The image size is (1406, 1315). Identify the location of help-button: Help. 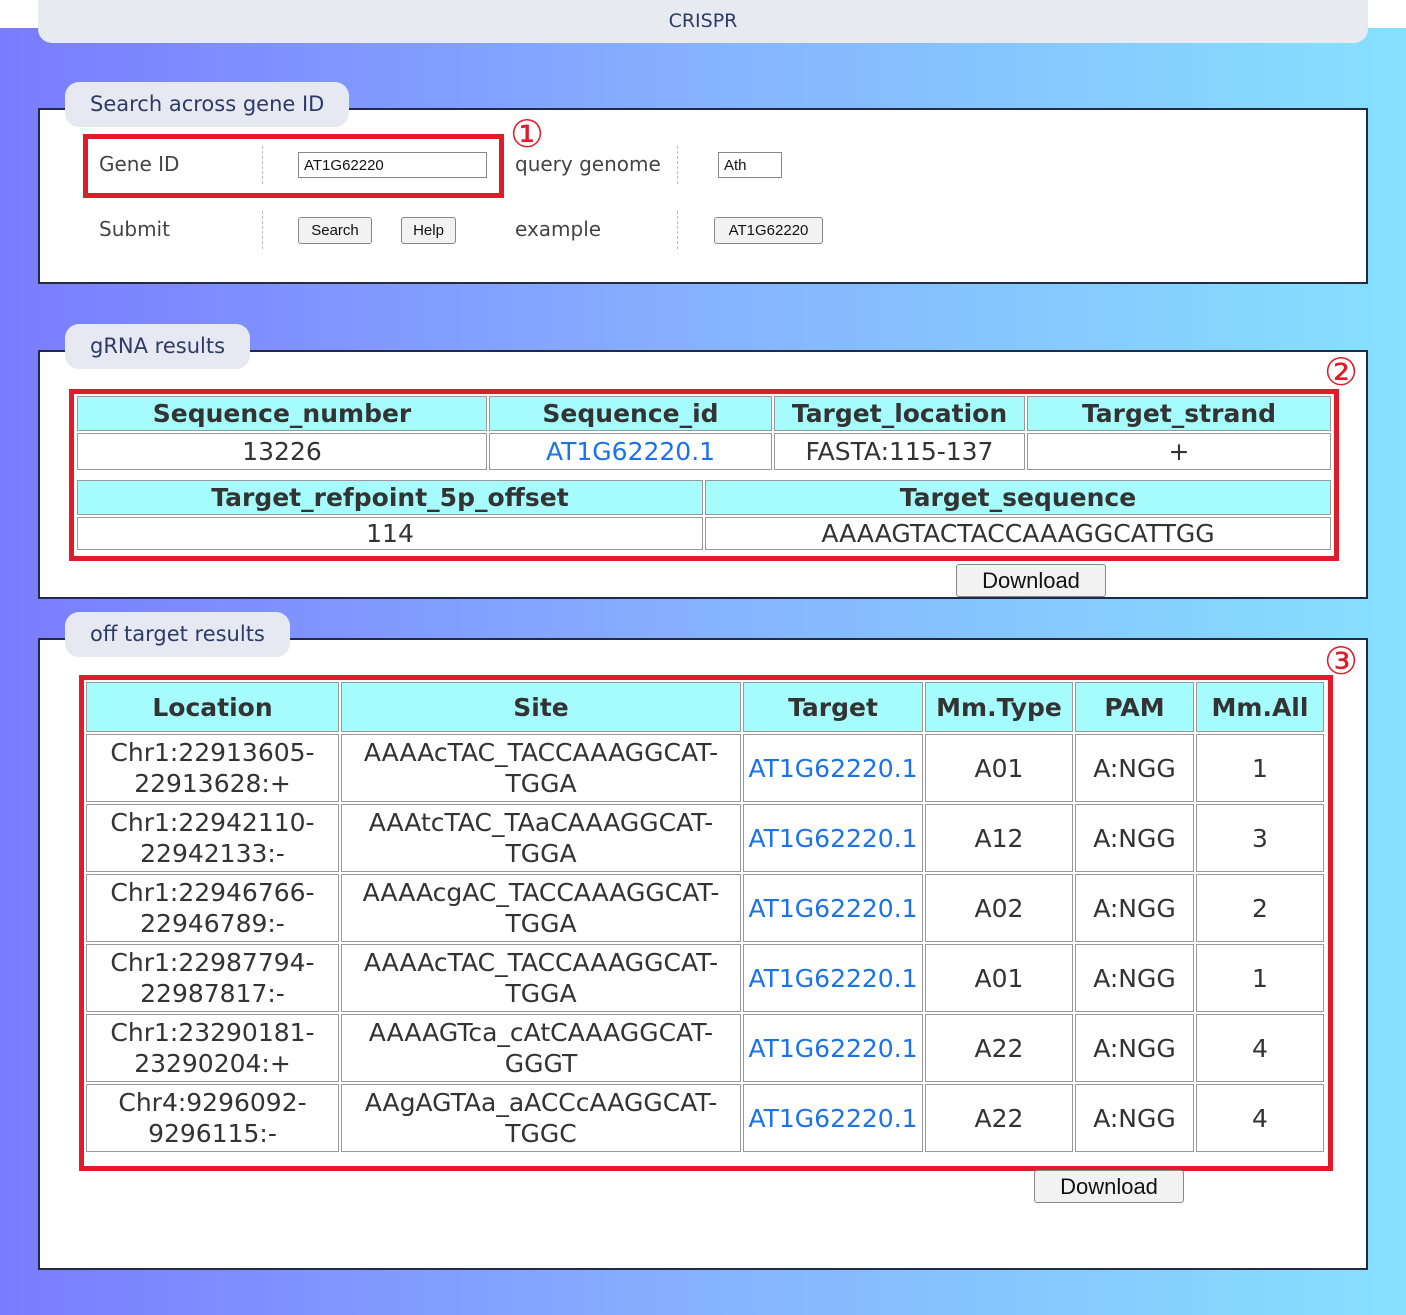
(428, 230).